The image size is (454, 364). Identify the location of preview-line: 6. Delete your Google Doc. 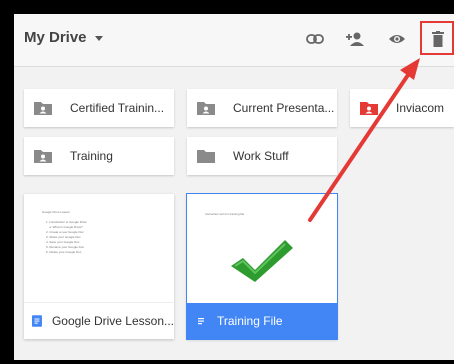
(64, 252).